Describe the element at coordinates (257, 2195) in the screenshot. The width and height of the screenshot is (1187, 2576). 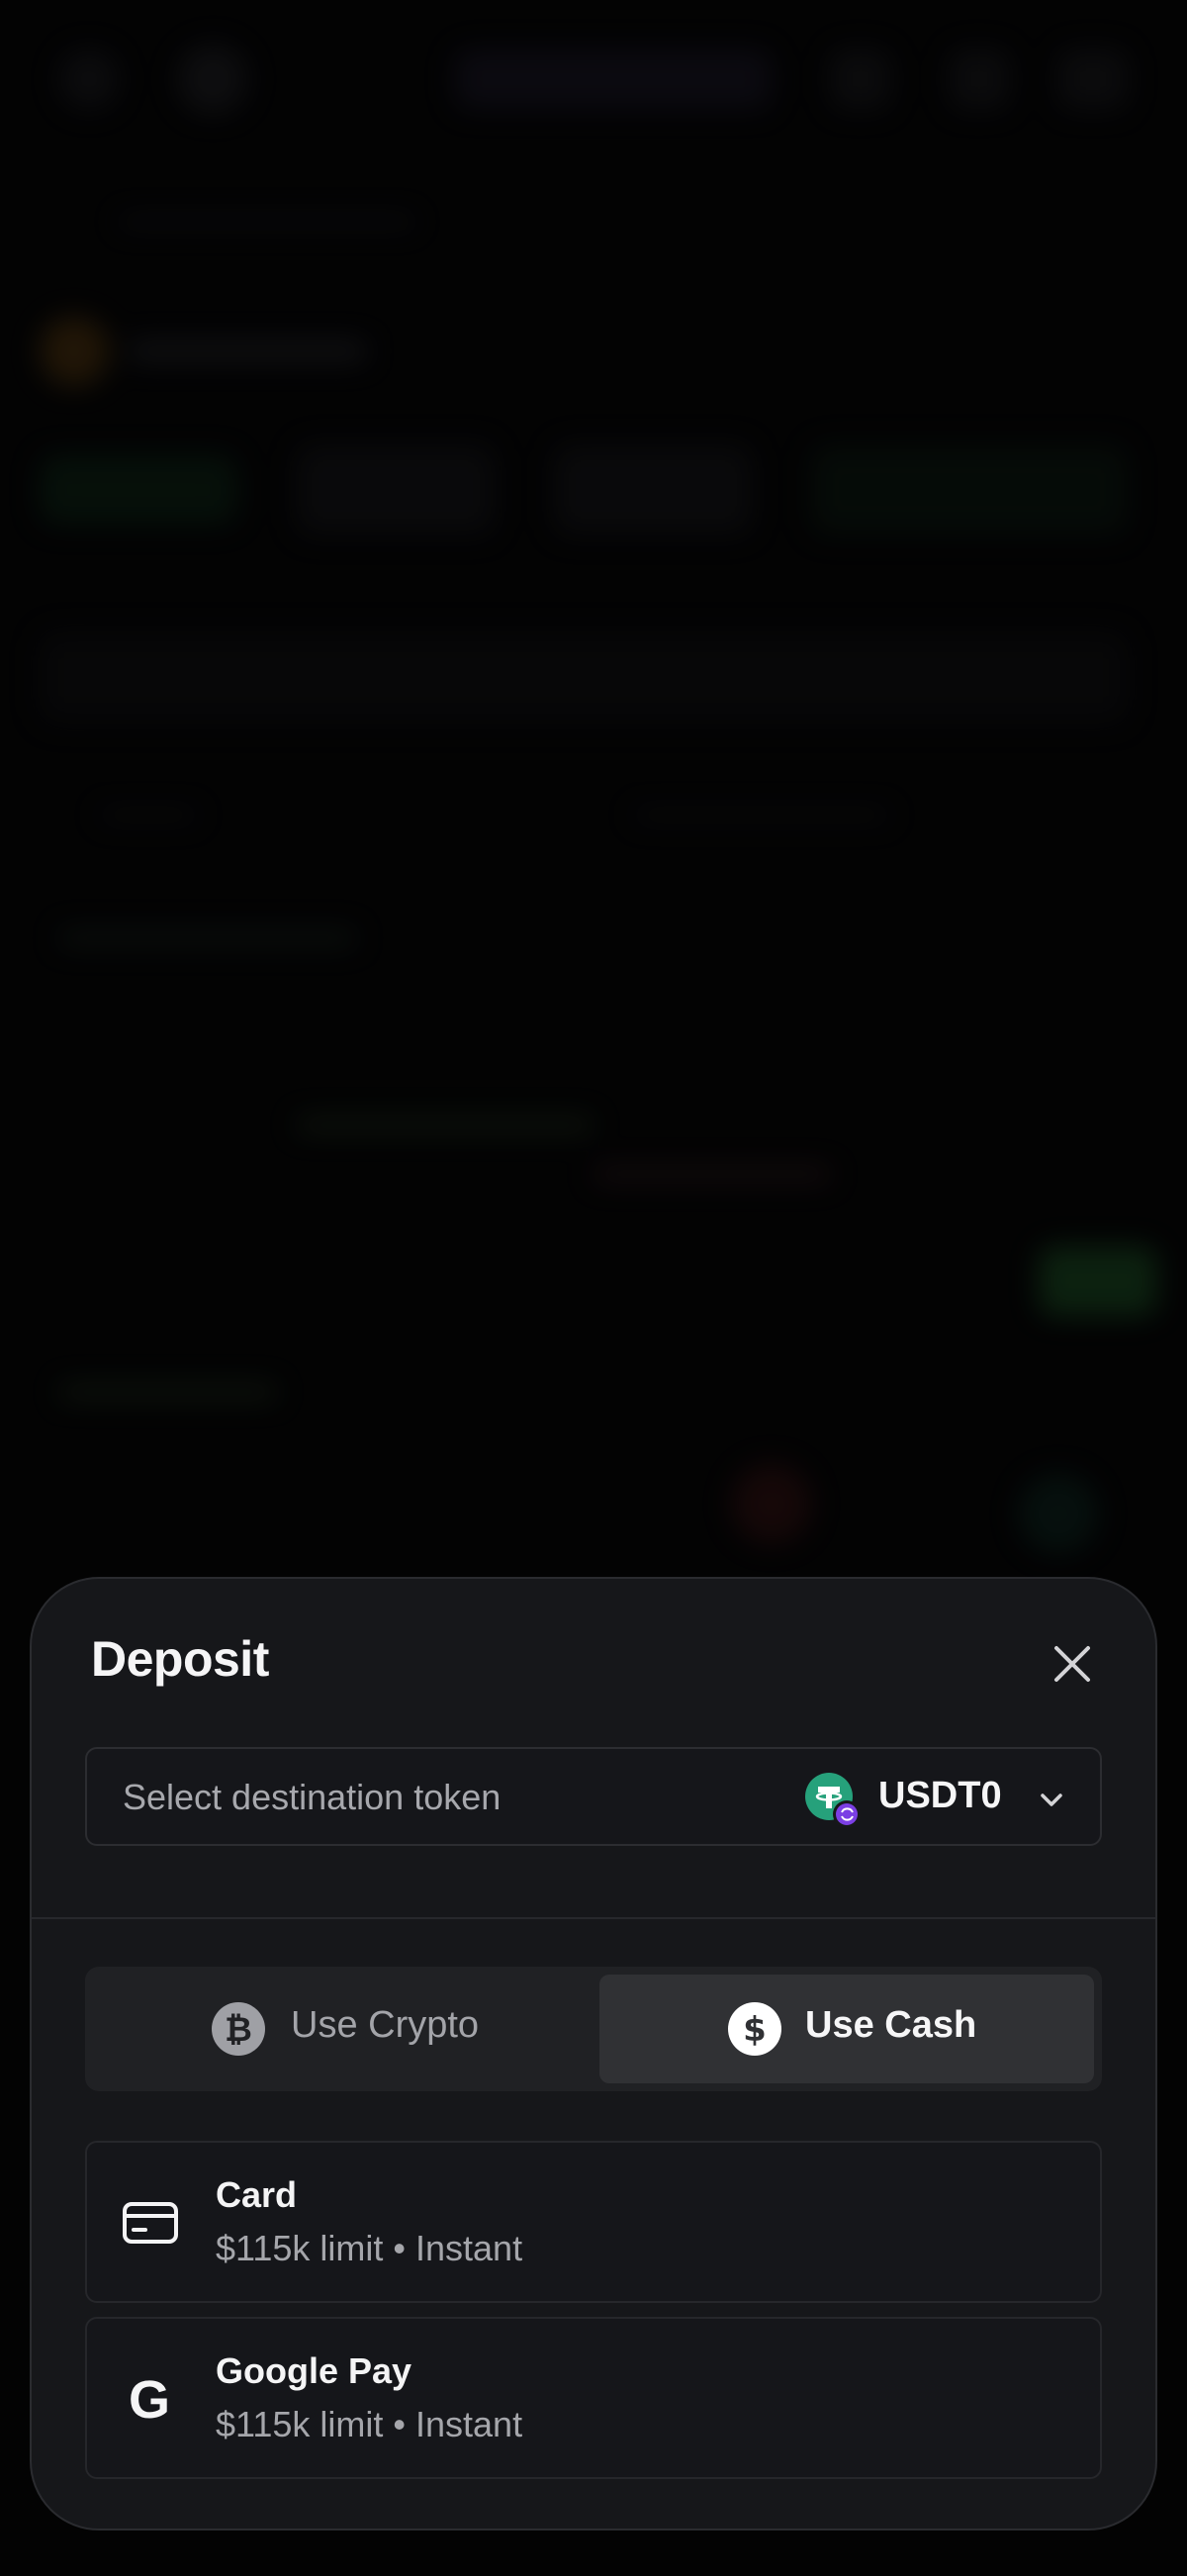
I see `option-name: Card` at that location.